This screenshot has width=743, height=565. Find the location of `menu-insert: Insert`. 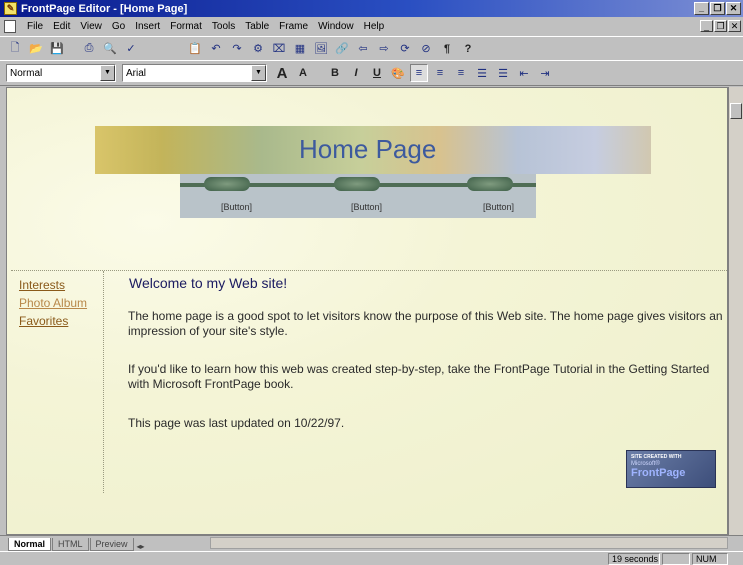

menu-insert: Insert is located at coordinates (147, 26).